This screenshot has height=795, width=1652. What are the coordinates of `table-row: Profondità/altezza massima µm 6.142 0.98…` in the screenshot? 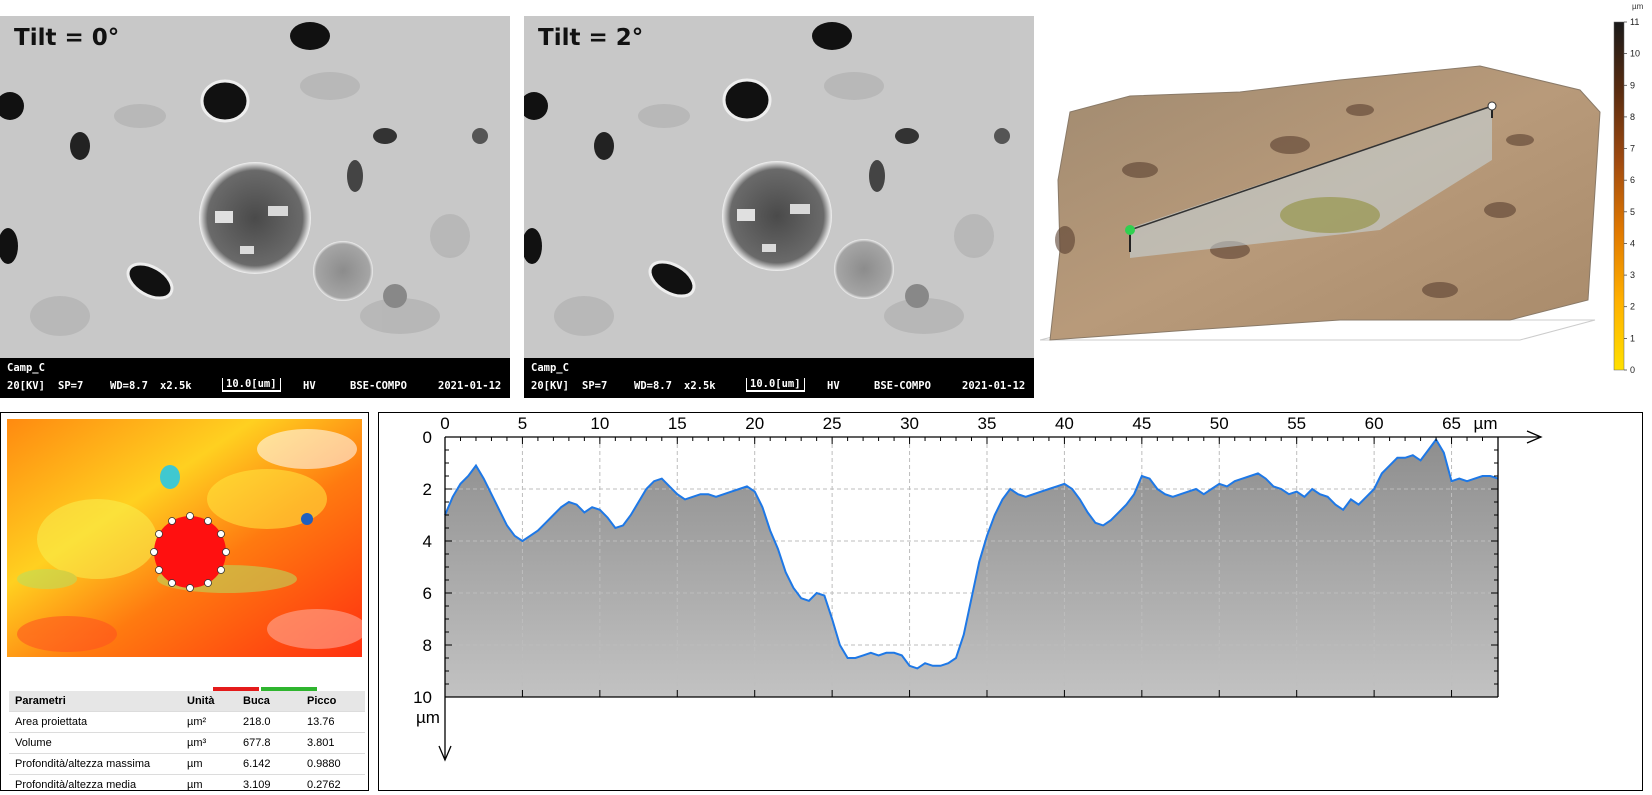 It's located at (187, 764).